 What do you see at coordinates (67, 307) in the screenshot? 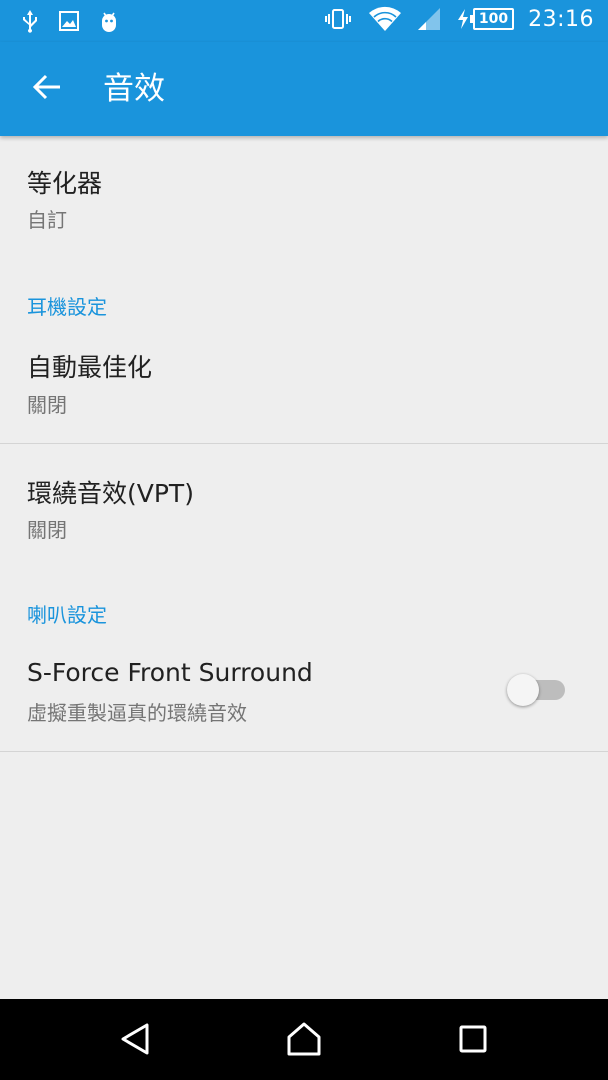
I see `headphone-category-header: 耳機設定` at bounding box center [67, 307].